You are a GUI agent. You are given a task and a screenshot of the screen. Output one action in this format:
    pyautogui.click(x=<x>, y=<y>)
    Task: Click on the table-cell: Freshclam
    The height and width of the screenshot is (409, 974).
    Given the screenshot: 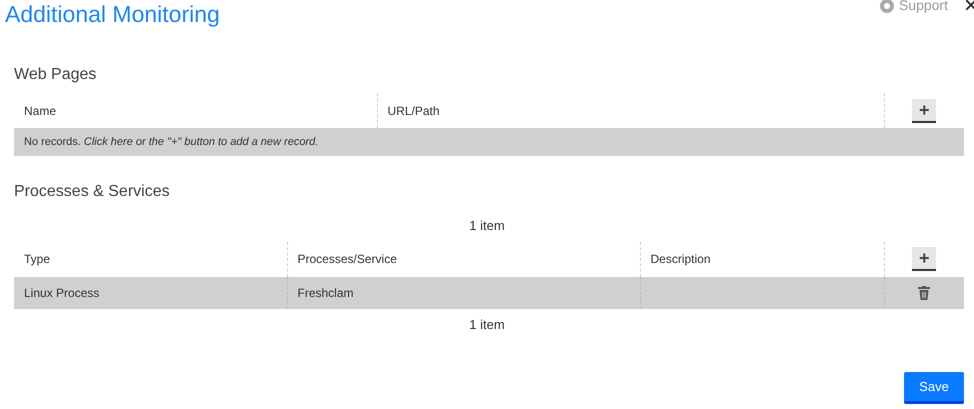 What is the action you would take?
    pyautogui.click(x=326, y=293)
    